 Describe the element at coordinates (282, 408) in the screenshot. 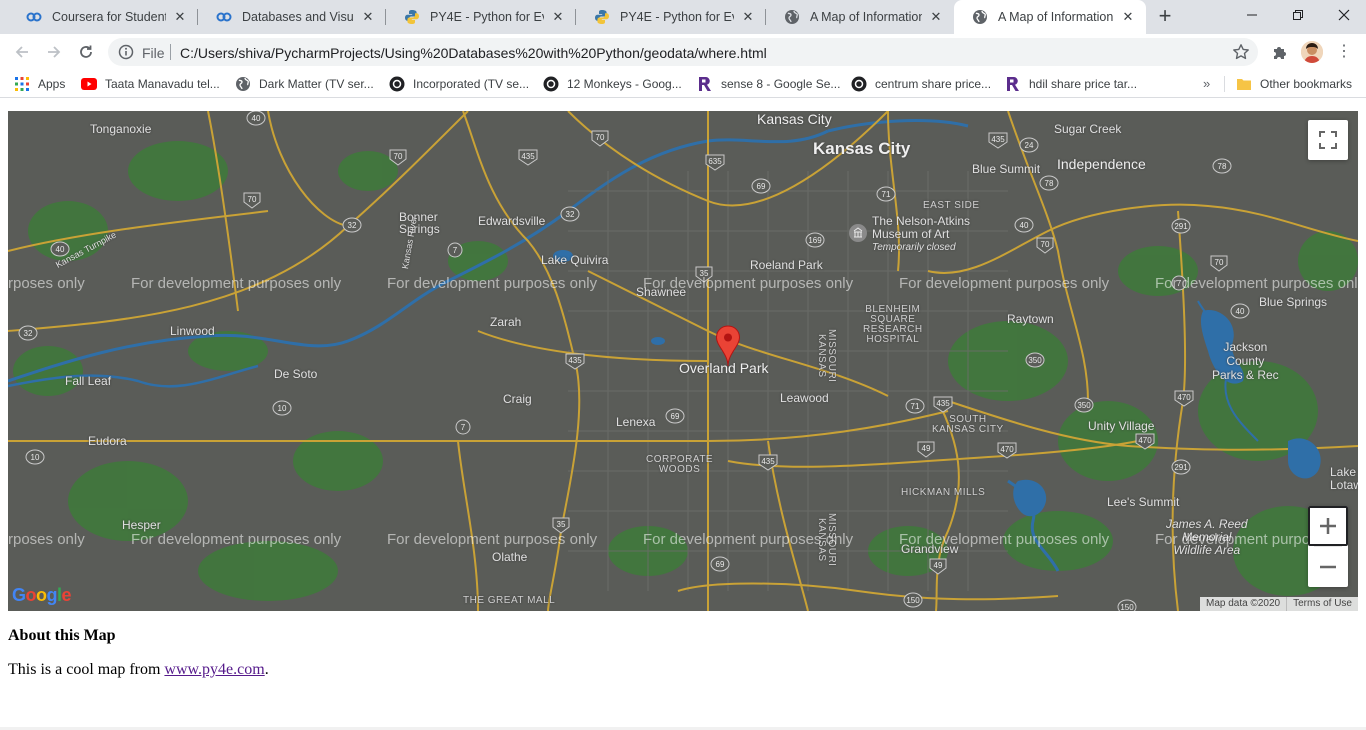

I see `svg-text: 10` at that location.